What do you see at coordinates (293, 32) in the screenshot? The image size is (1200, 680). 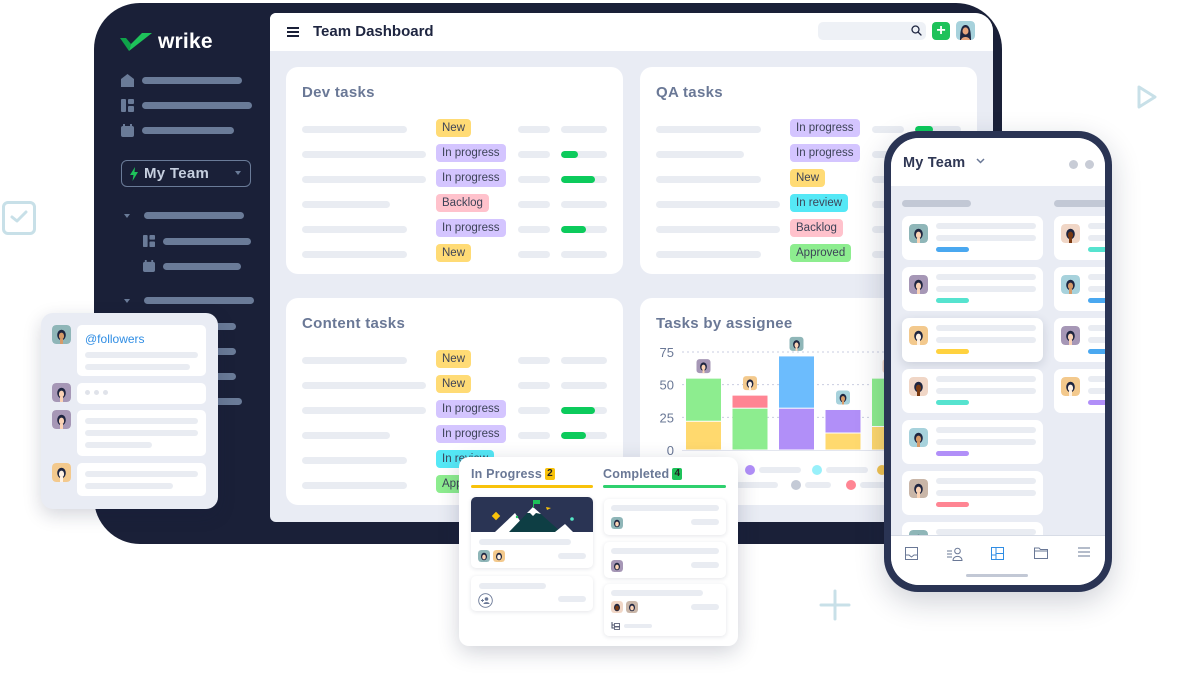 I see `hamburger-icon` at bounding box center [293, 32].